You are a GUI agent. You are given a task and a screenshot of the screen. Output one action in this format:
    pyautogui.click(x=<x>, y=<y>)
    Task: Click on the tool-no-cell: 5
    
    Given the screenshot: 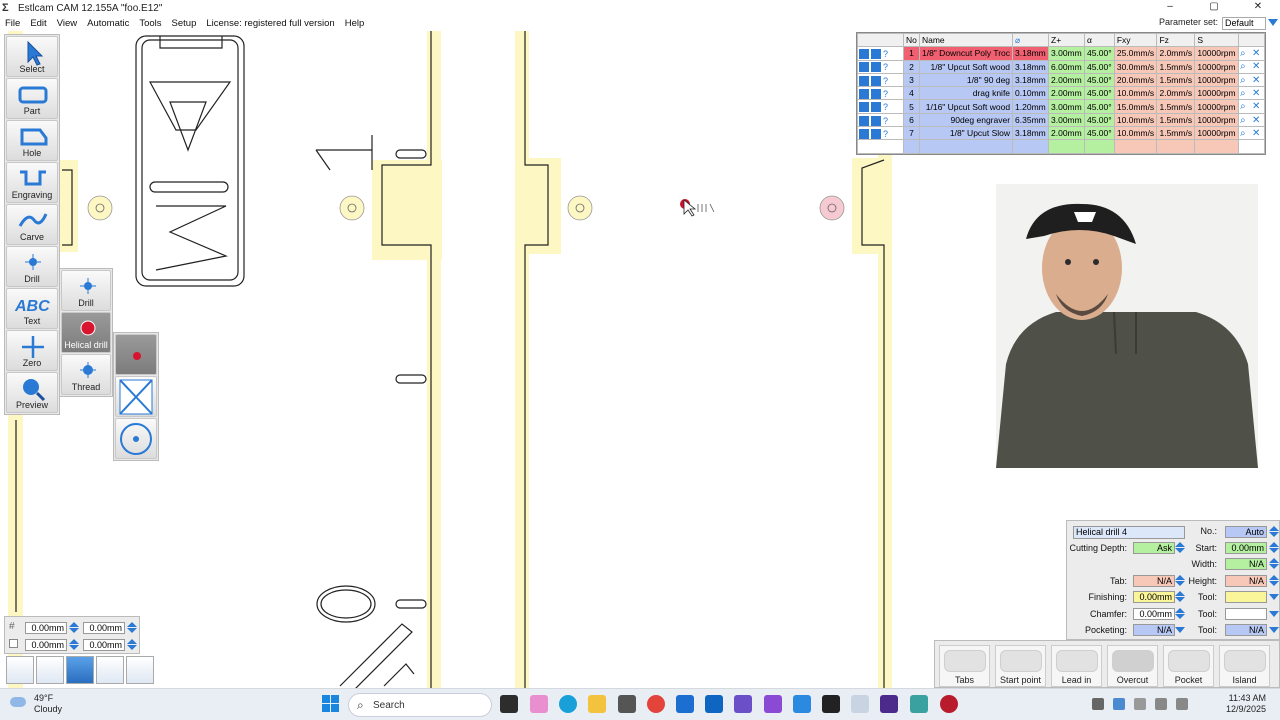 What is the action you would take?
    pyautogui.click(x=911, y=106)
    